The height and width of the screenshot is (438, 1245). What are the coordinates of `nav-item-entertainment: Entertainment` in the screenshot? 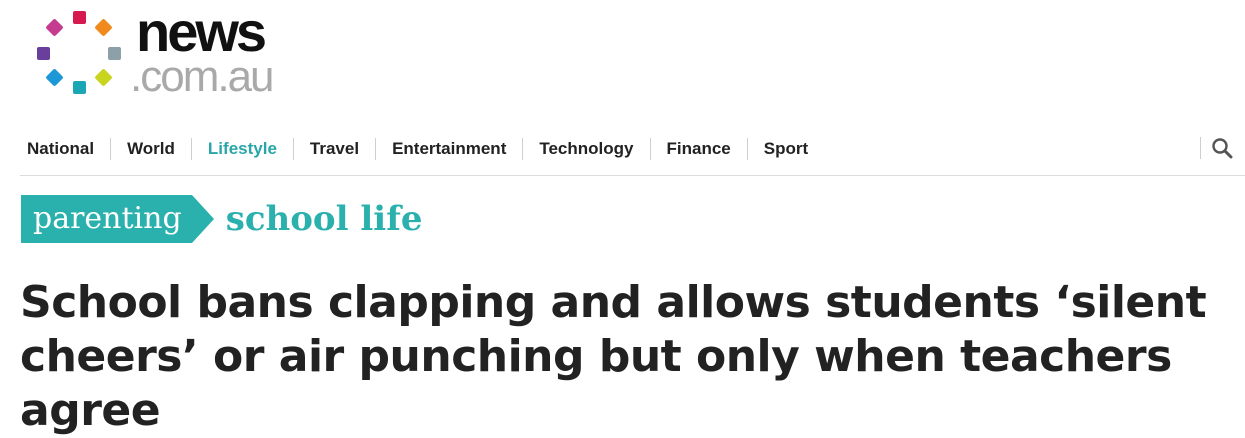 It's located at (448, 149).